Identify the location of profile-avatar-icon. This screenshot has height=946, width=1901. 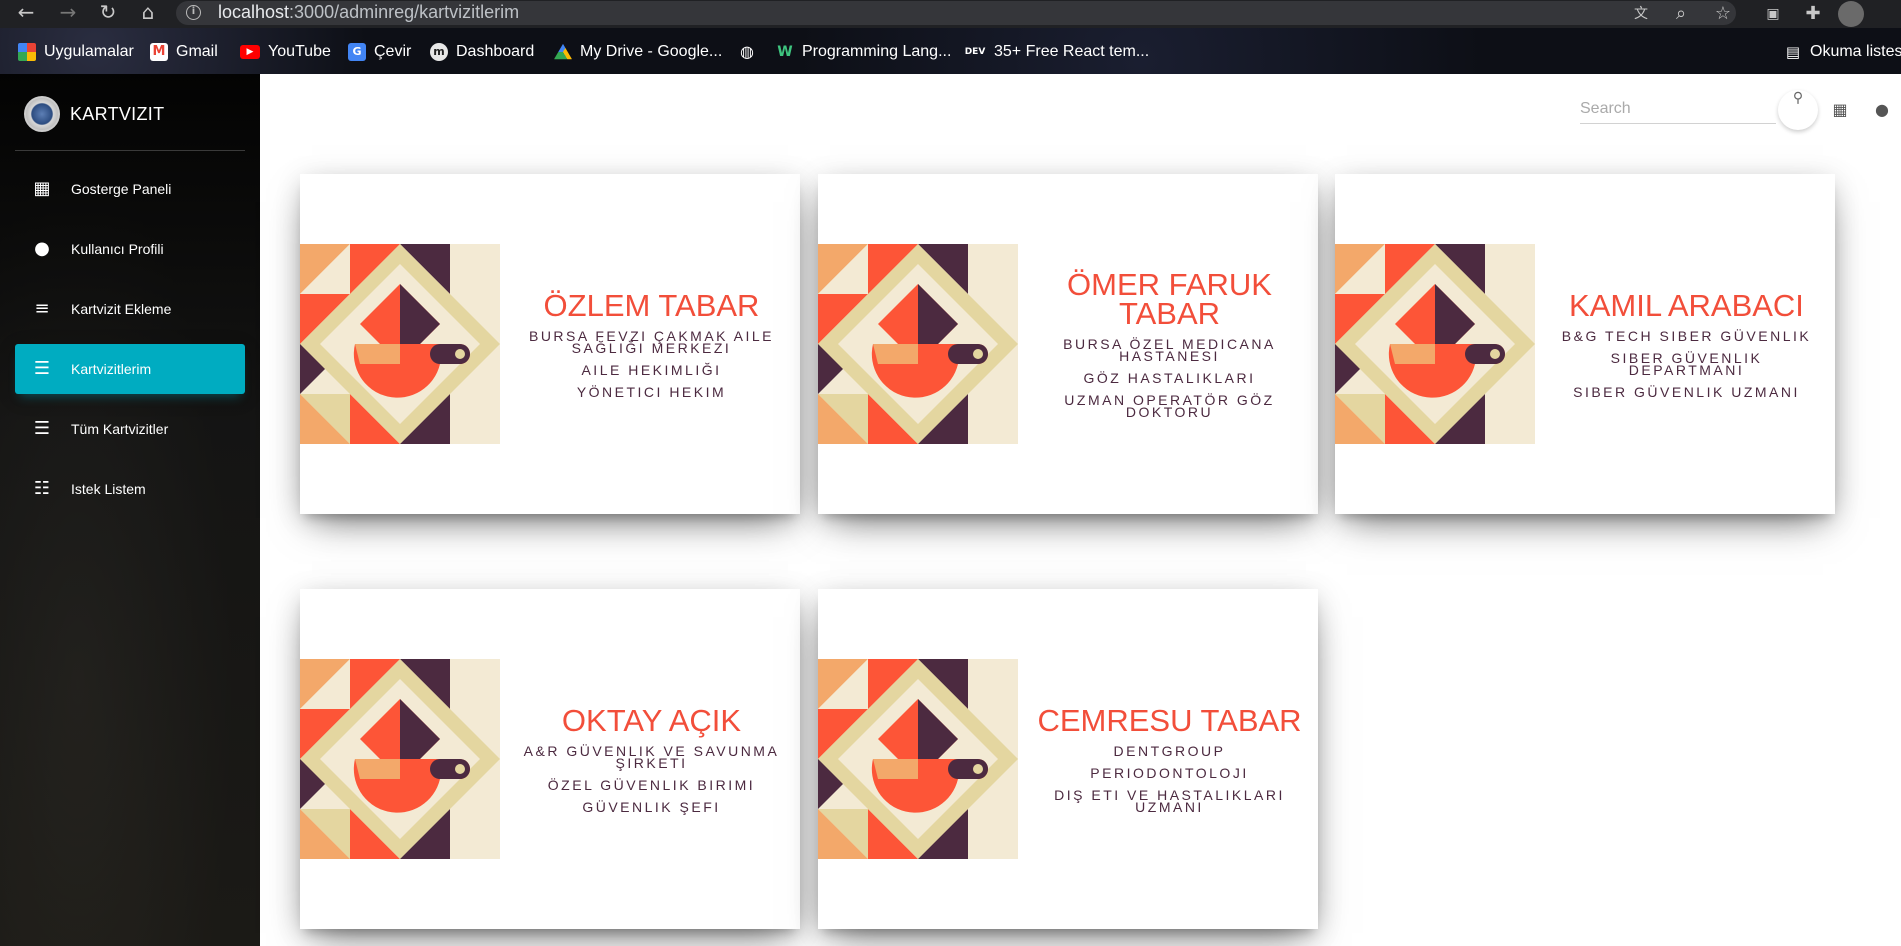
(1851, 14).